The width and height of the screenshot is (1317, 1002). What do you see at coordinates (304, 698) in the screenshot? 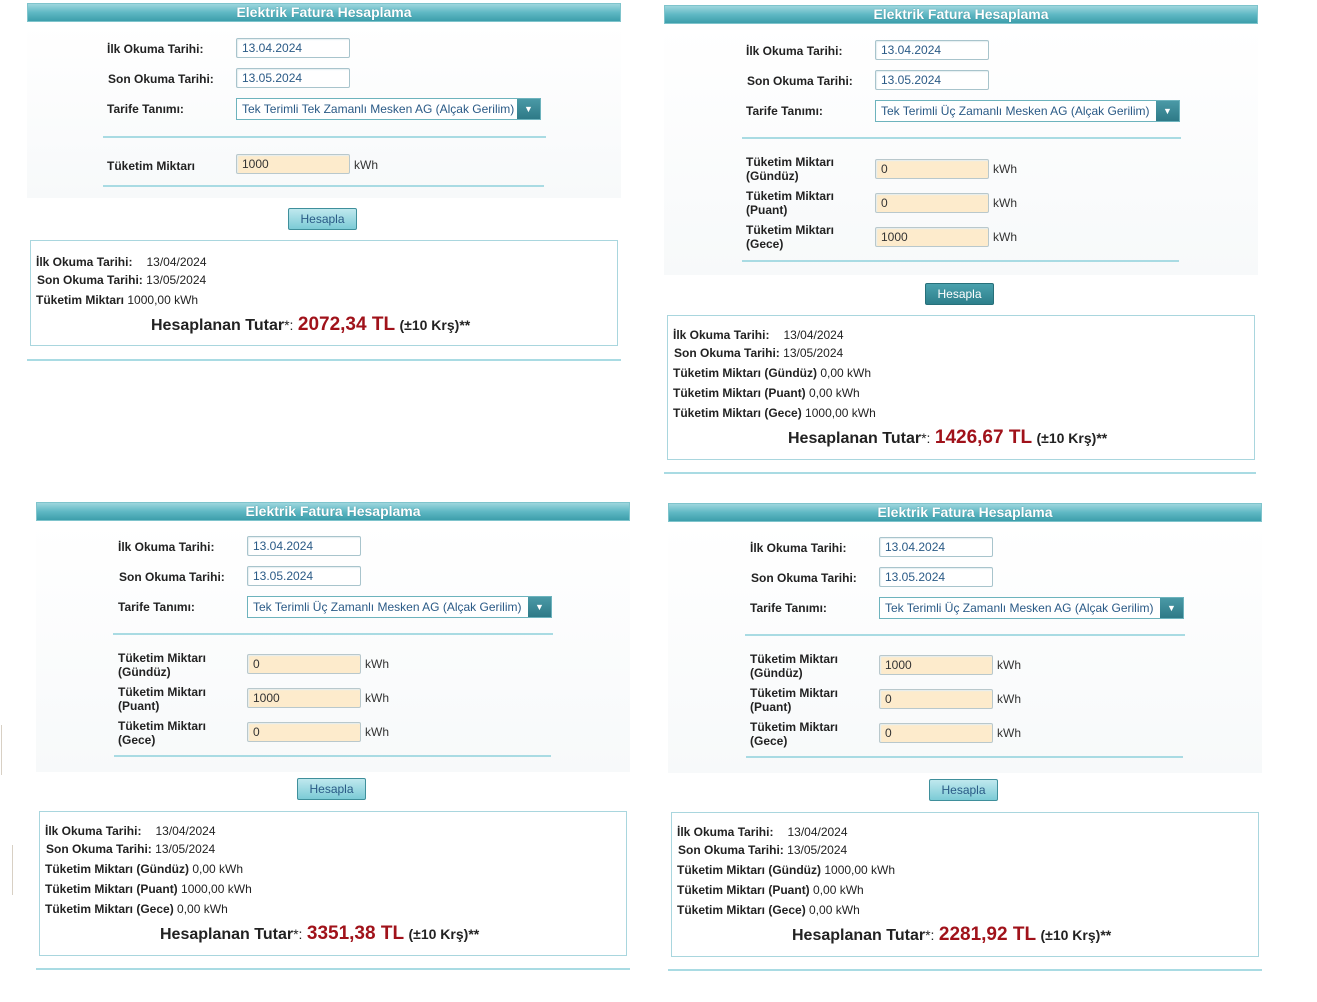
I see `consumption-peak-input: 1000` at bounding box center [304, 698].